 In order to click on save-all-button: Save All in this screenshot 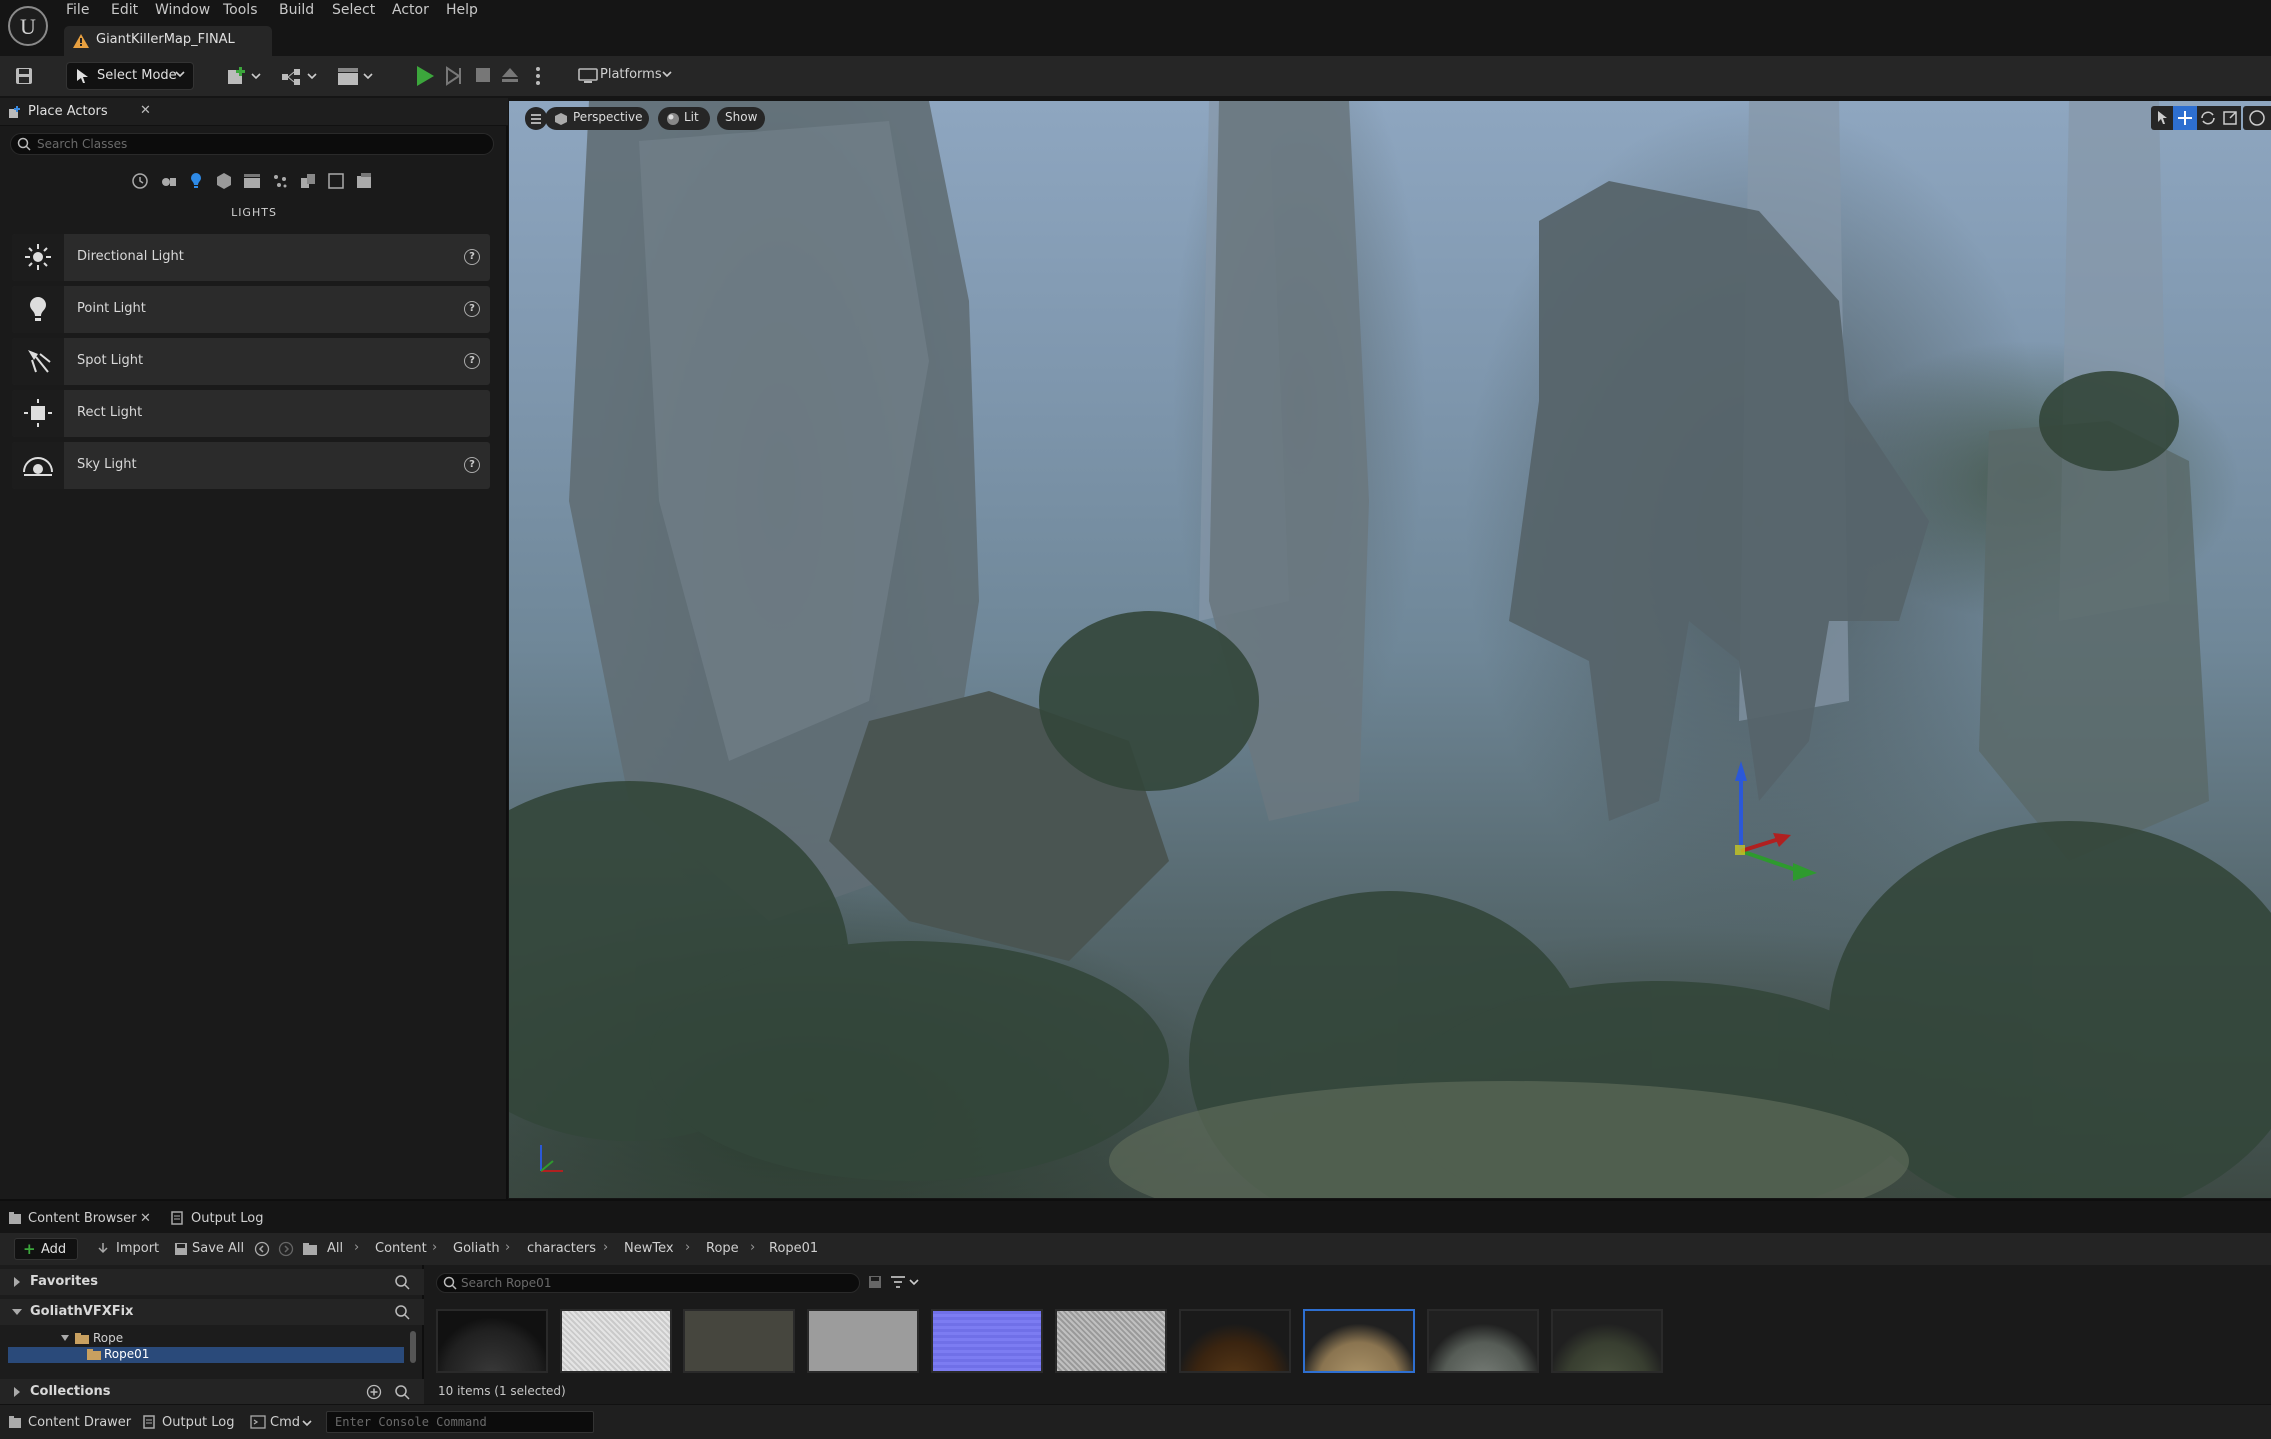, I will do `click(218, 1248)`.